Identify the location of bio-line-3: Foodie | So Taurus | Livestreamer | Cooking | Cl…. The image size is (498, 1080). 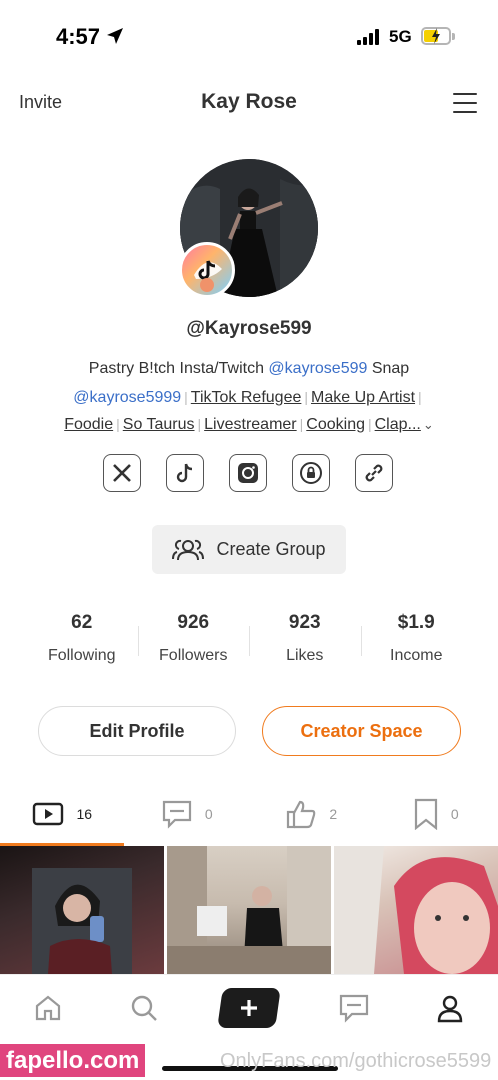
(249, 424).